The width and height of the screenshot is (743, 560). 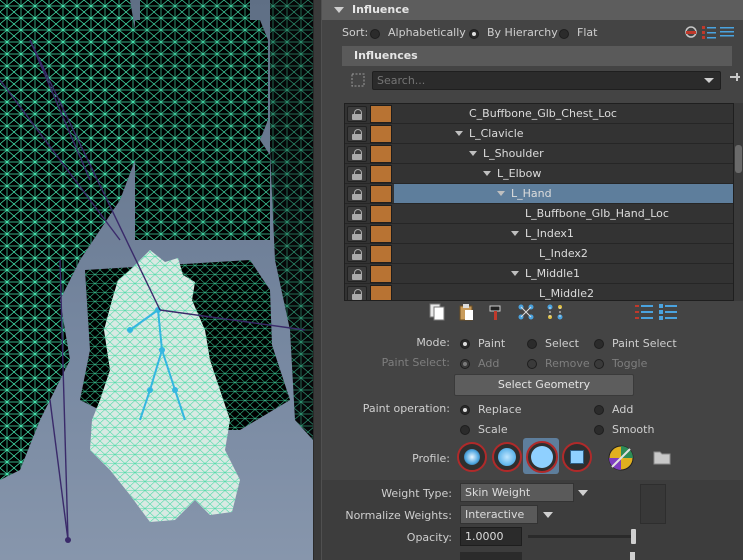 What do you see at coordinates (539, 234) in the screenshot?
I see `tree-row: L_Index1` at bounding box center [539, 234].